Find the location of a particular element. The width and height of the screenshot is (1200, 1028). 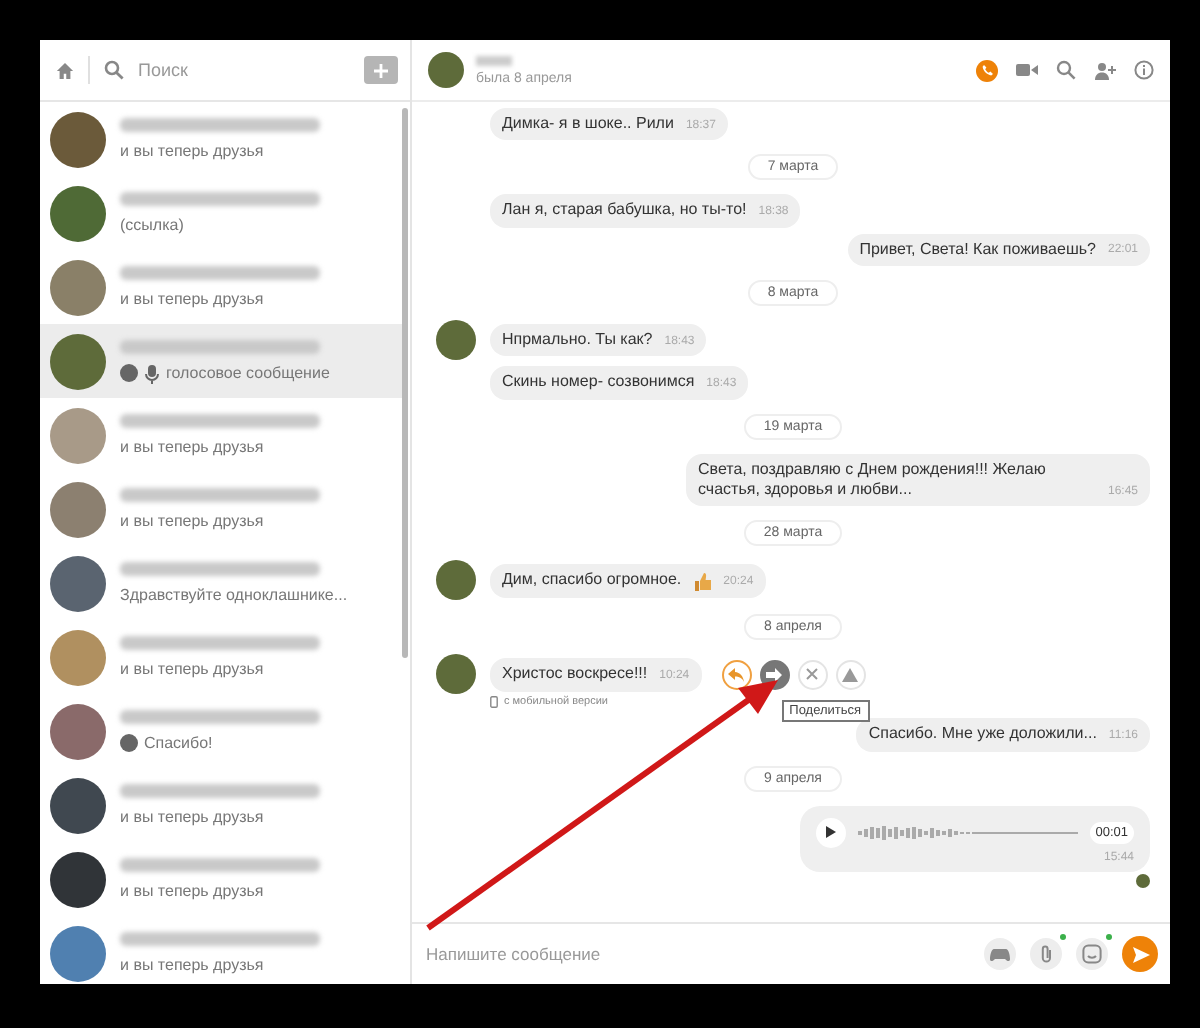

message-field: Напишите сообщение is located at coordinates (696, 954).